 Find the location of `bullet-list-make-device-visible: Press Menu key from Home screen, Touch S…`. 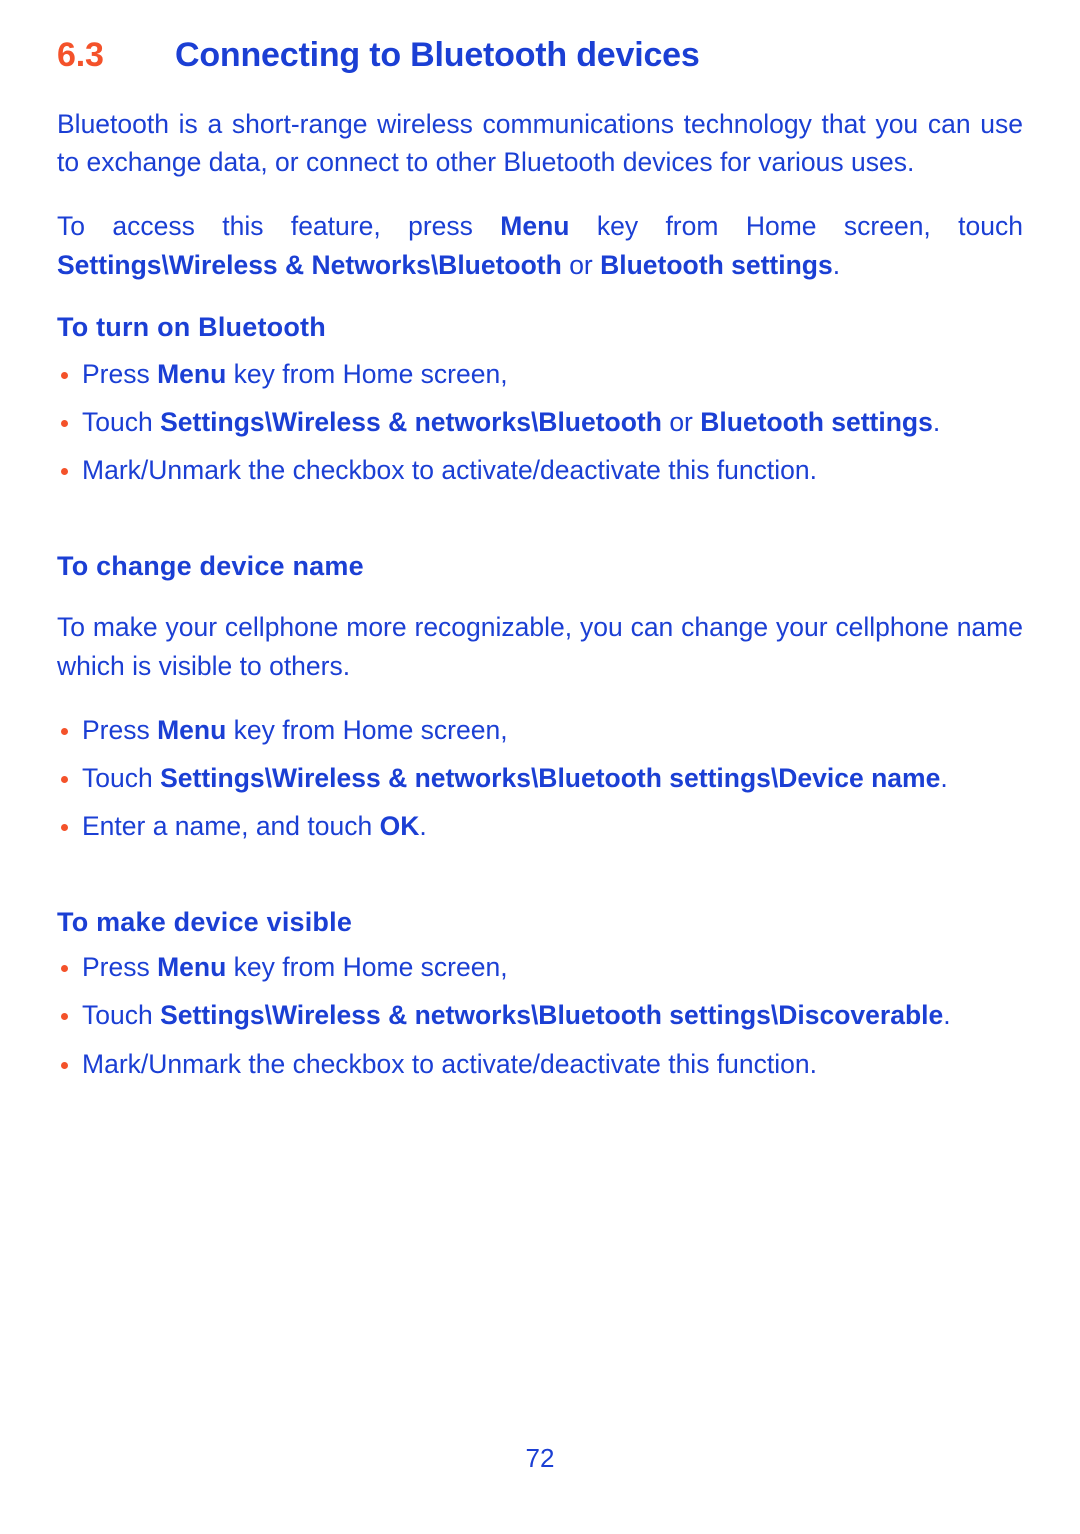

bullet-list-make-device-visible: Press Menu key from Home screen, Touch S… is located at coordinates (540, 1015).